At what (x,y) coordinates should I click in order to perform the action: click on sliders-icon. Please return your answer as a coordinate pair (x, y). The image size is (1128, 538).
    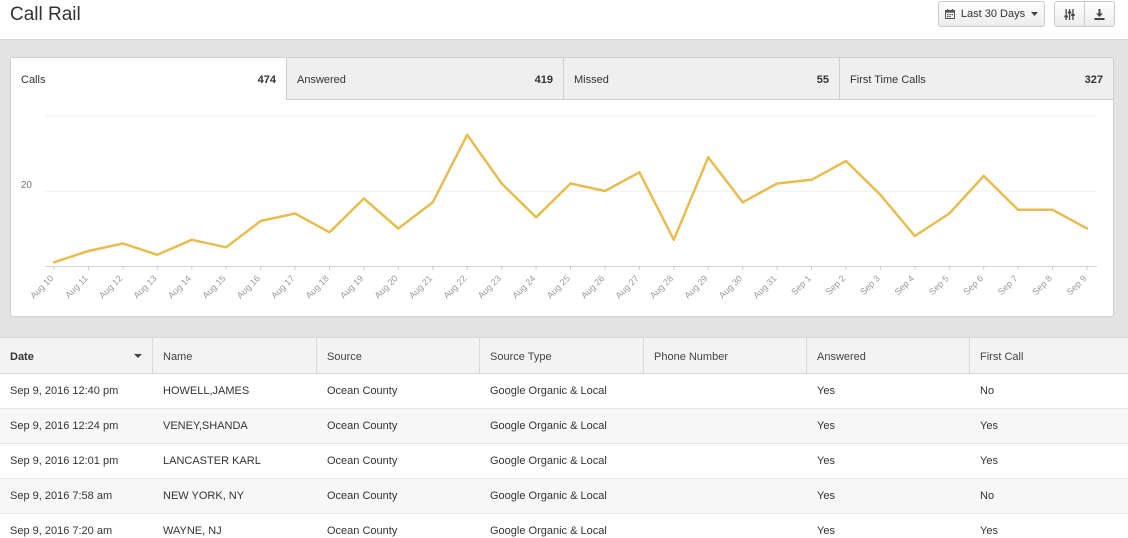
    Looking at the image, I should click on (1069, 14).